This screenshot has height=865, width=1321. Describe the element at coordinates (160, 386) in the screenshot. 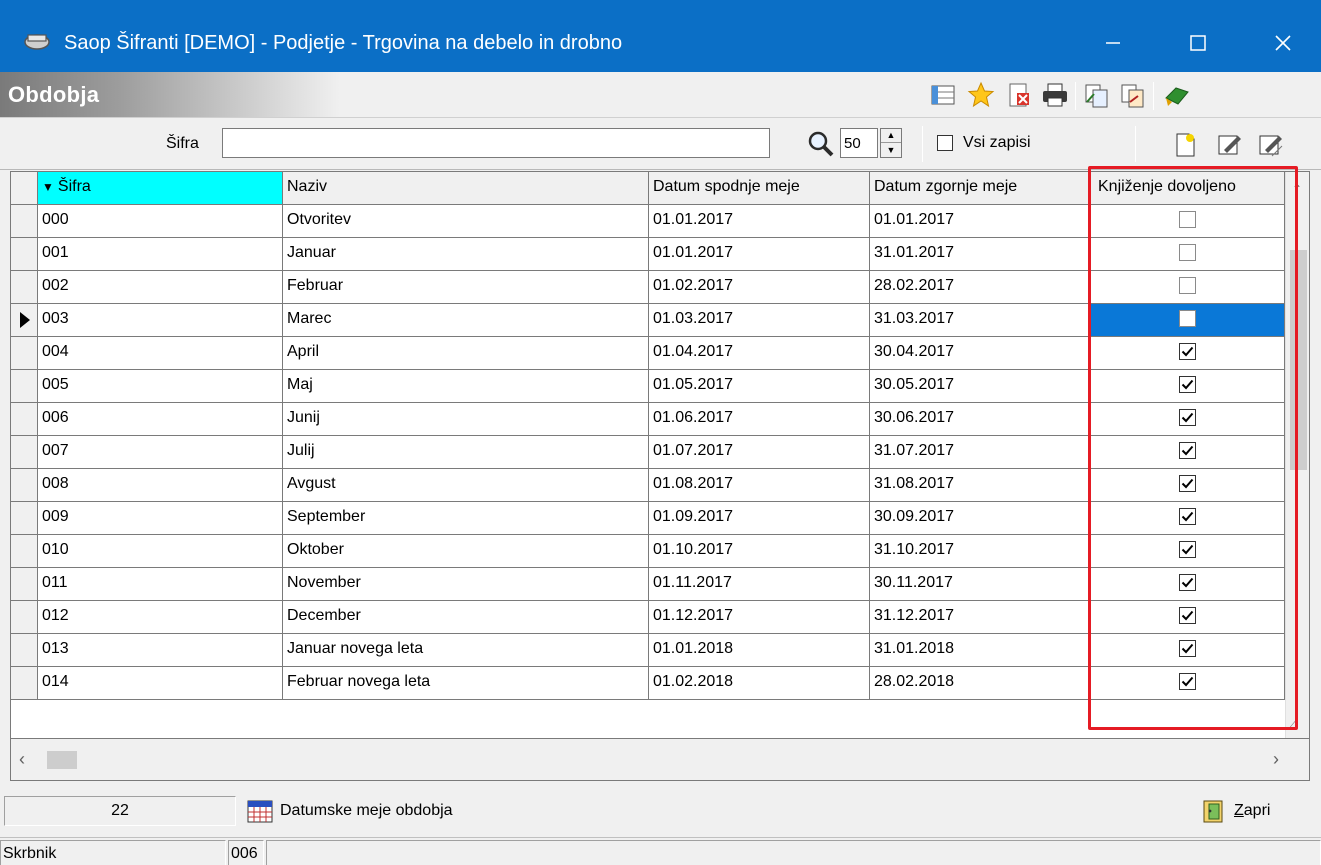

I see `cell-sifra: 005` at that location.